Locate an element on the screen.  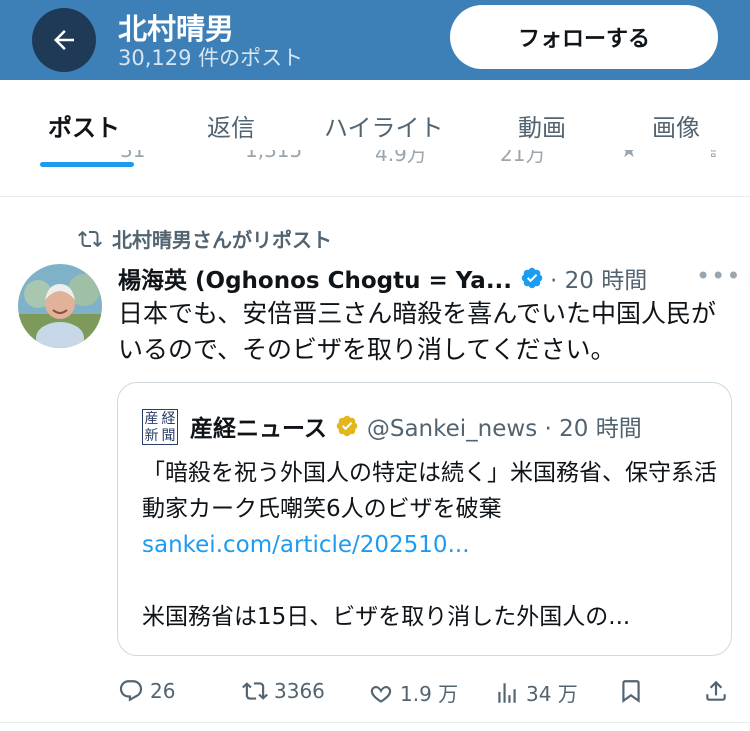
quoted-handle-time: @Sankei_news · 20 時間 is located at coordinates (504, 429).